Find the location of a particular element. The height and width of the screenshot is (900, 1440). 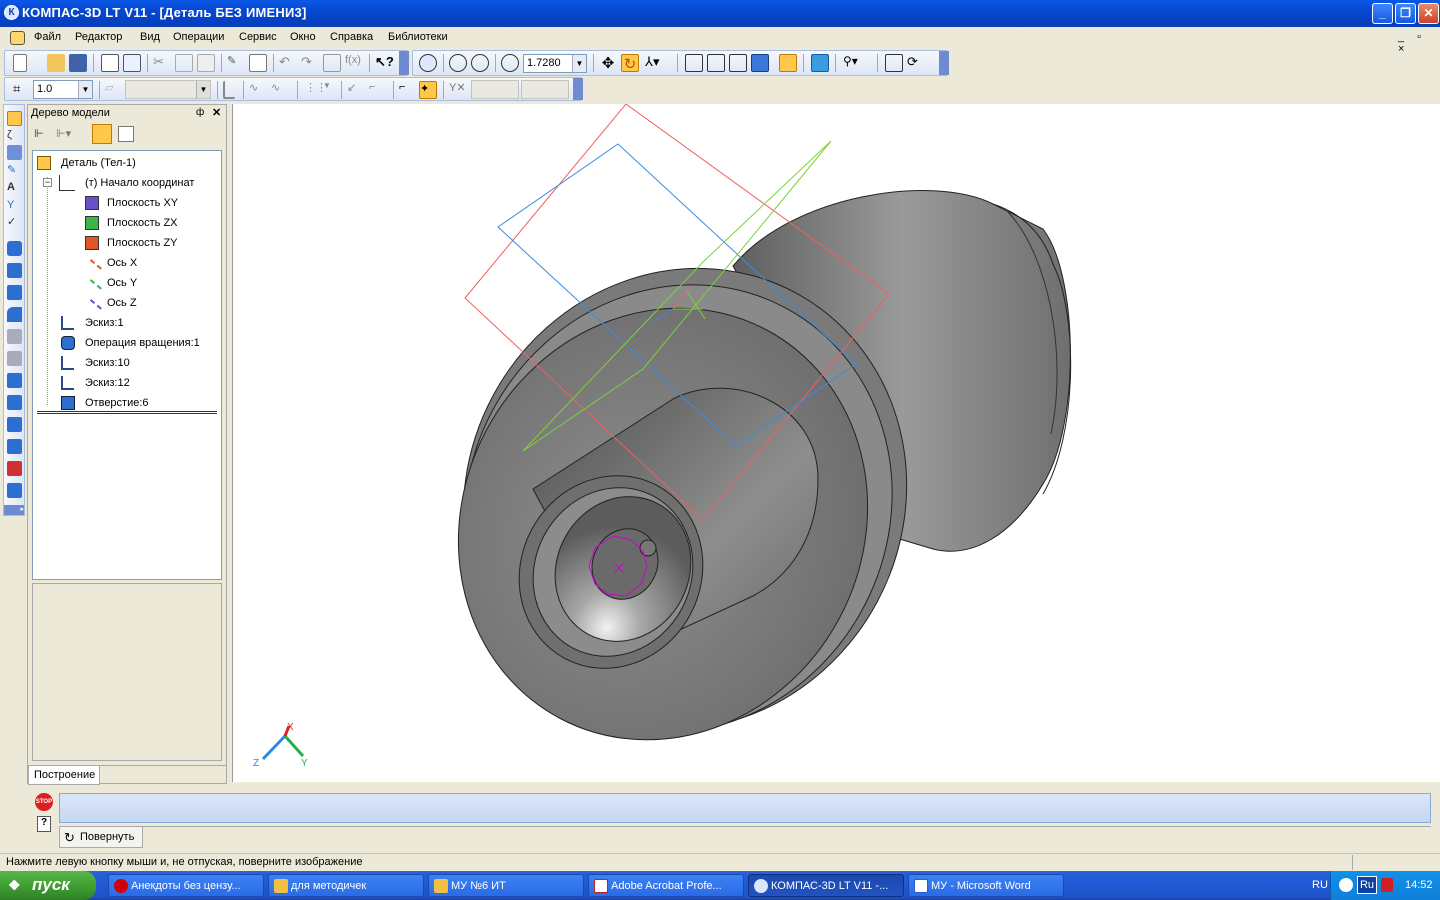

tab-rotate: ↻ Повернуть is located at coordinates (101, 837).